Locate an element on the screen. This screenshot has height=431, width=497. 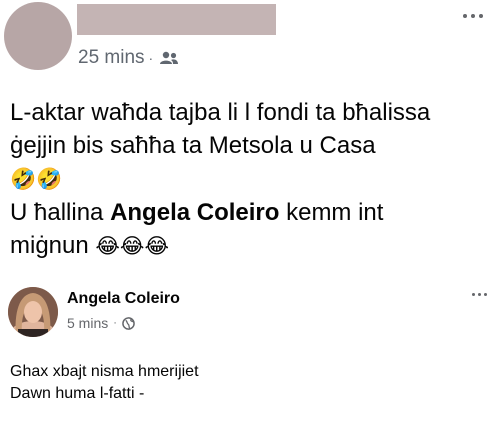
post-line: ġejjin bis saħħa ta Metsola u Casa is located at coordinates (193, 145).